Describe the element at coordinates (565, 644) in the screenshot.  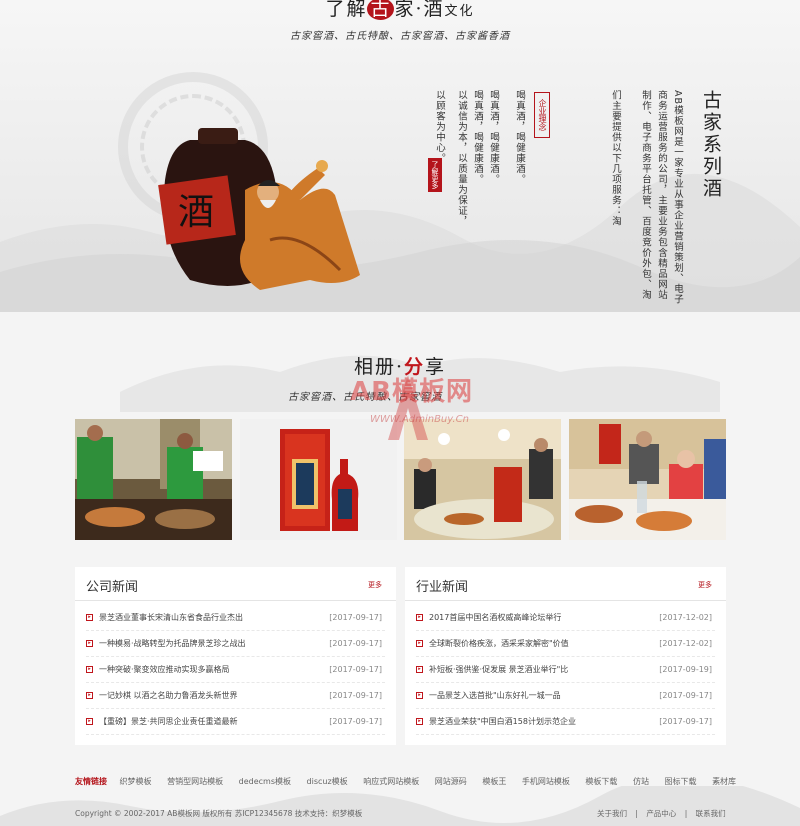
I see `news-item: ▸ 全球断裂价格疾涨，酒采采家解密"价值 [2017-12-02]` at that location.